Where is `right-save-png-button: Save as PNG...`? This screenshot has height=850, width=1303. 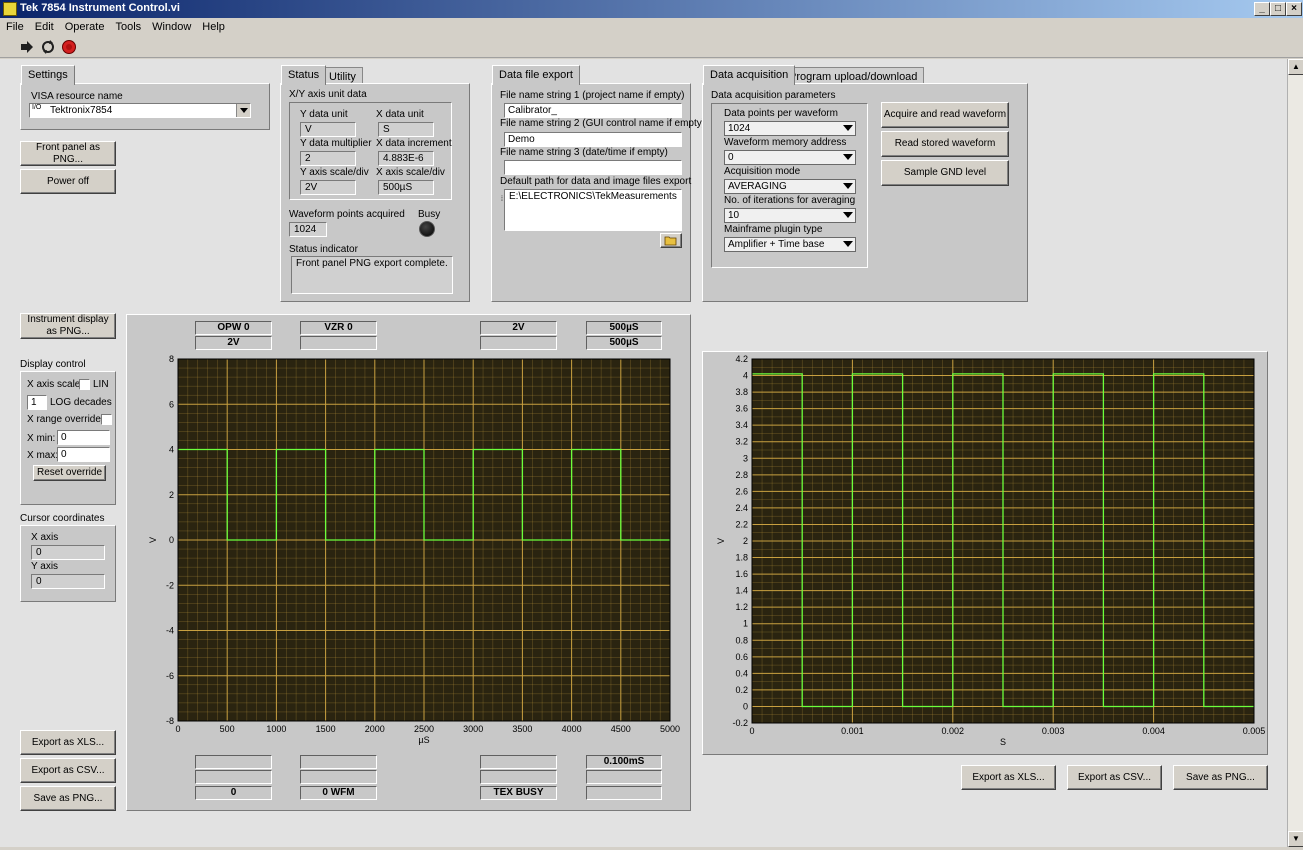 right-save-png-button: Save as PNG... is located at coordinates (1220, 777).